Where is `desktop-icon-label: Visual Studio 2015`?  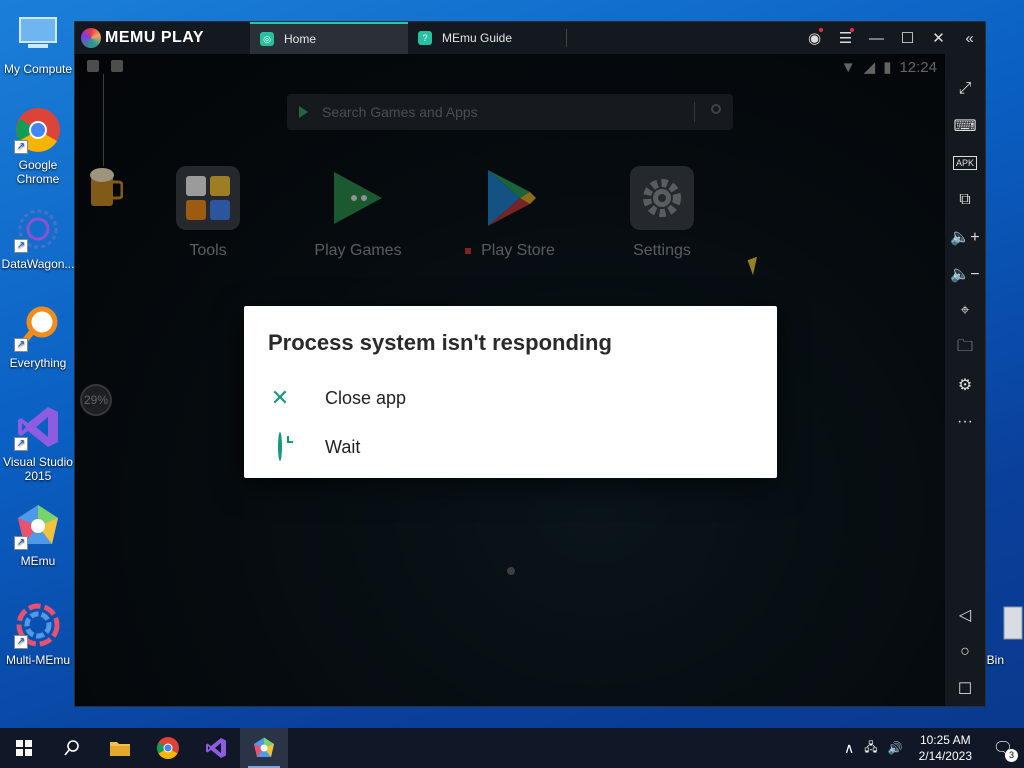
desktop-icon-label: Visual Studio 2015 is located at coordinates (38, 469).